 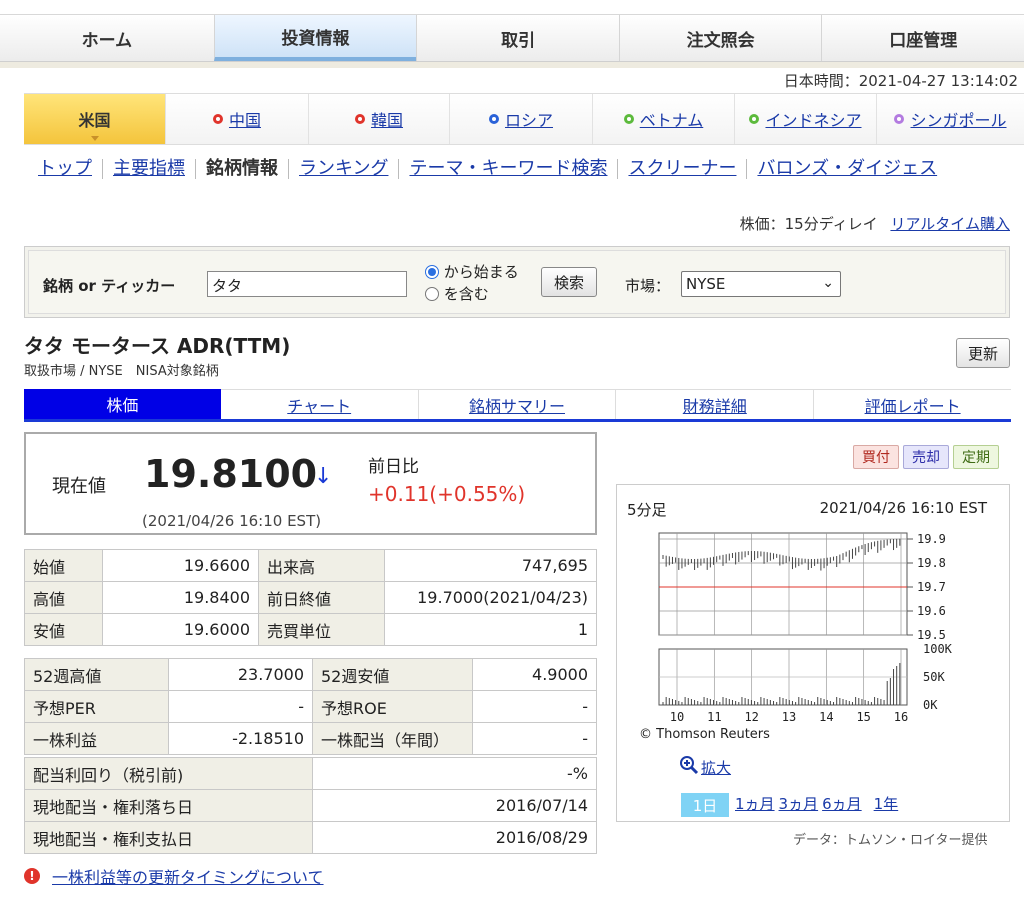 I want to click on sell-button: 売却, so click(x=926, y=457).